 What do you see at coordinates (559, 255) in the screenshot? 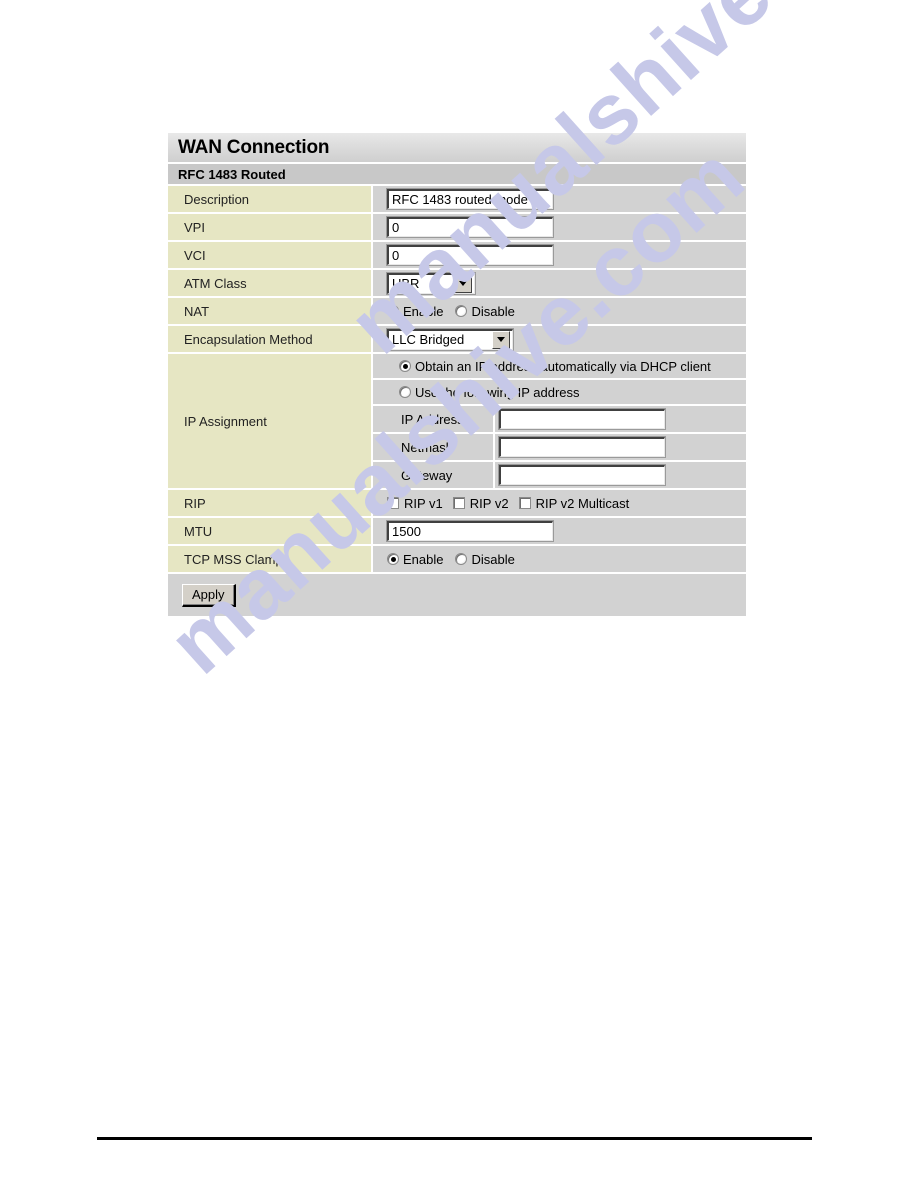
I see `field-vci: 0` at bounding box center [559, 255].